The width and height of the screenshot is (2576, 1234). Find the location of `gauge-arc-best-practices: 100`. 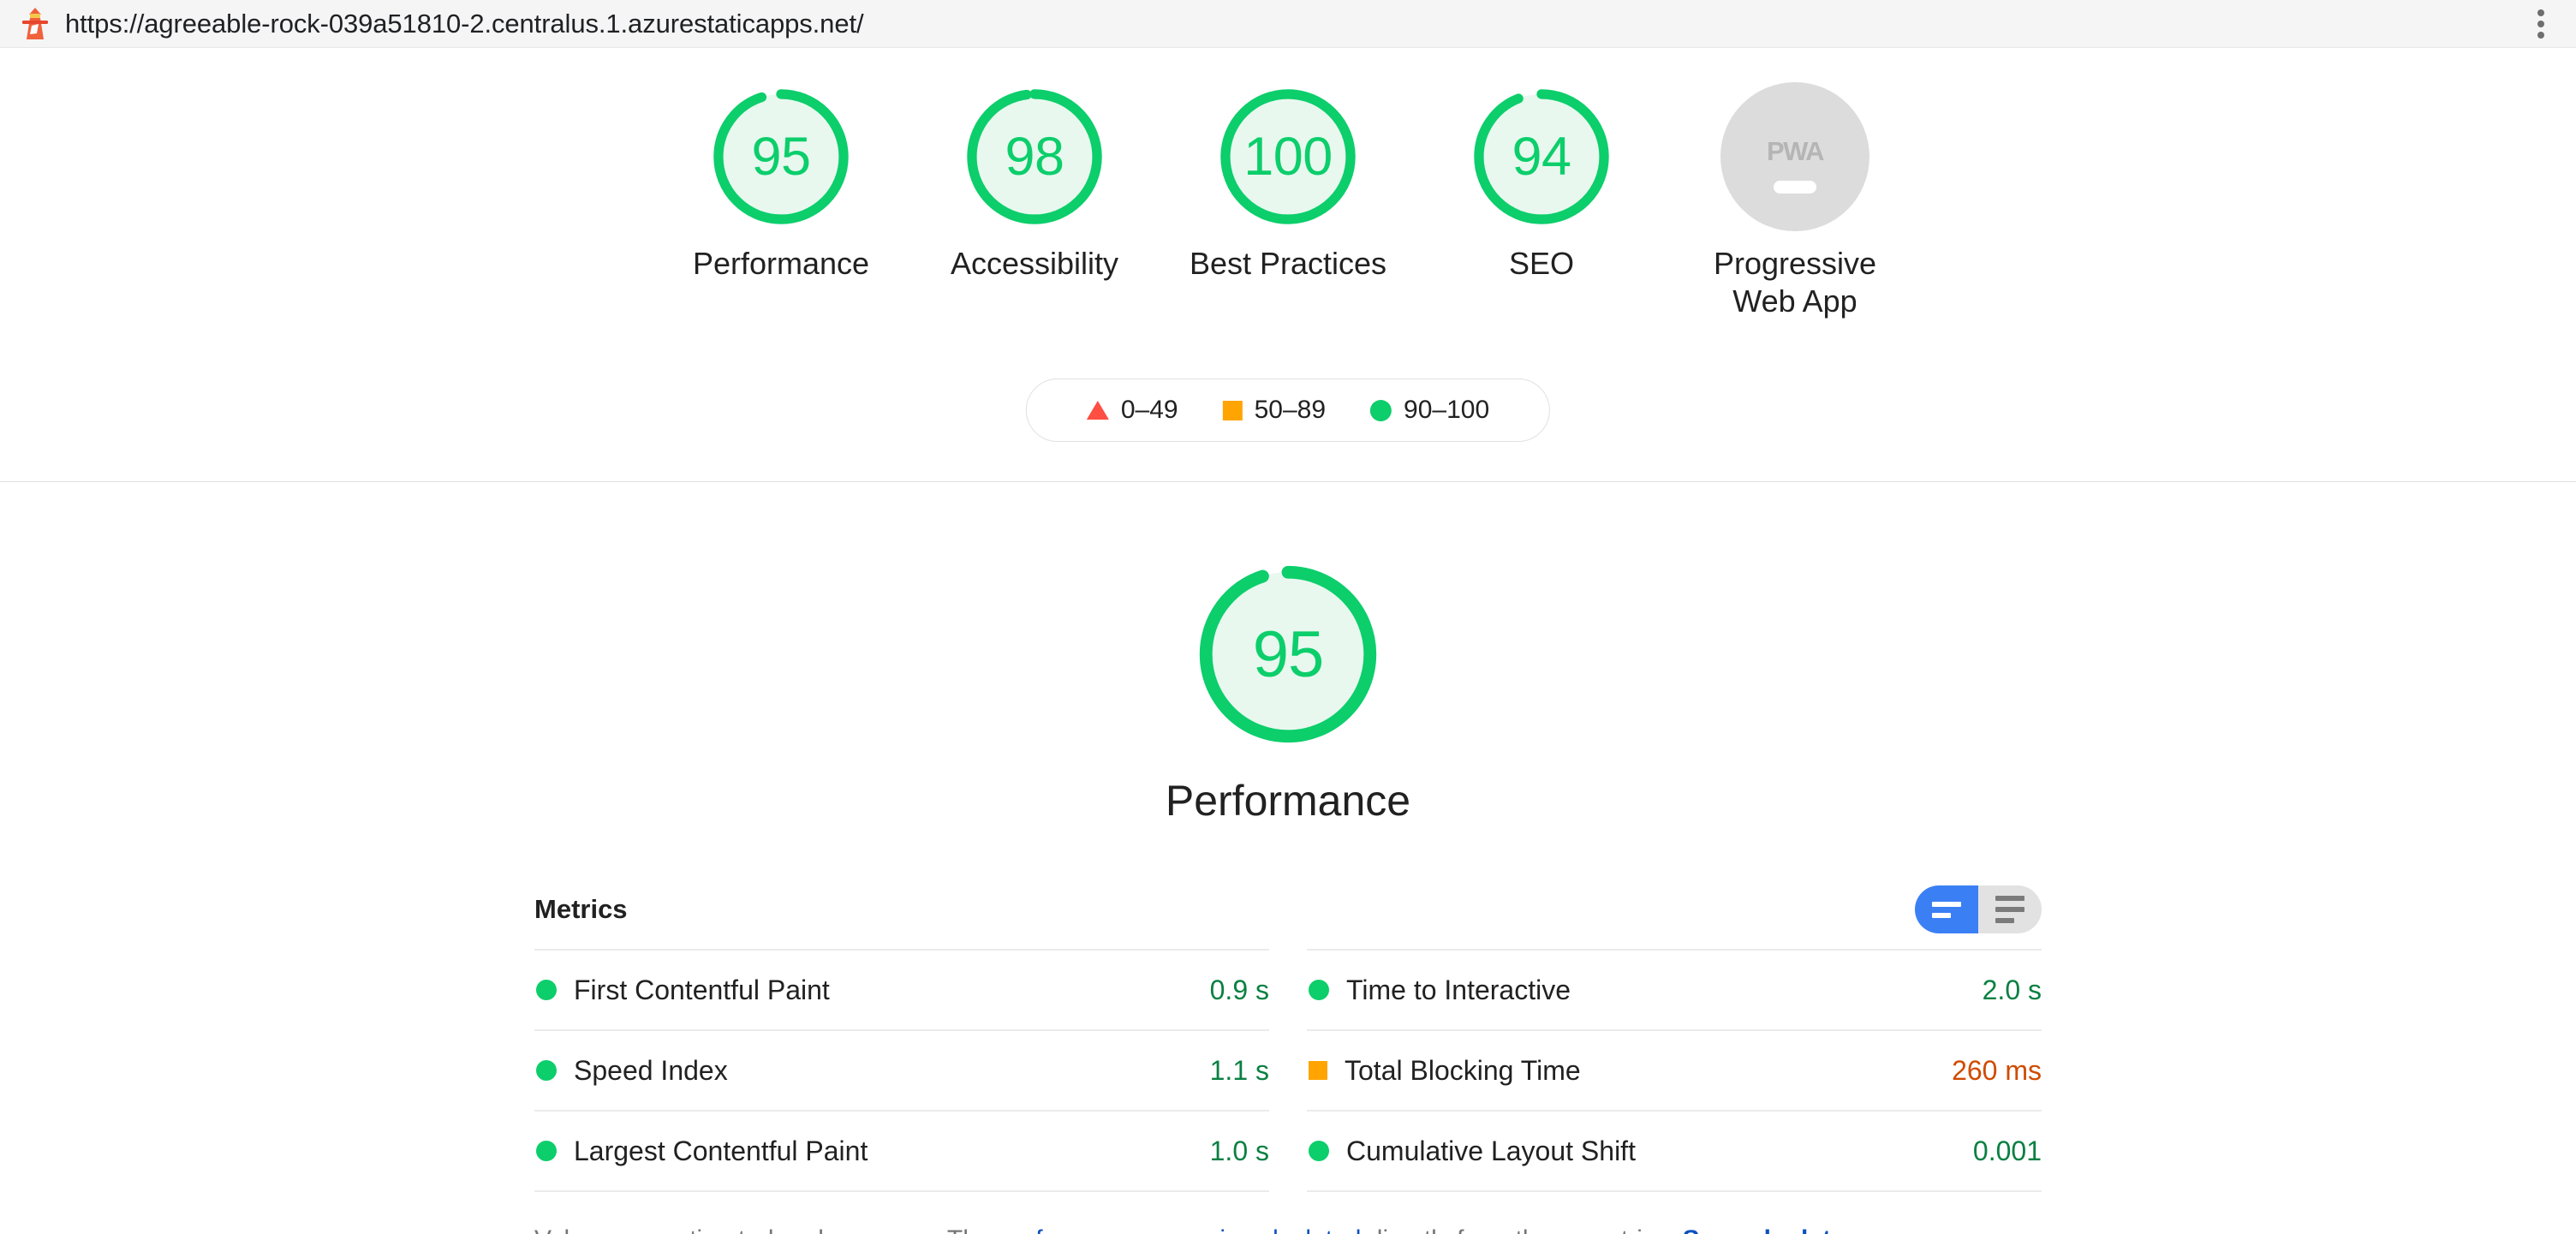

gauge-arc-best-practices: 100 is located at coordinates (1288, 156).